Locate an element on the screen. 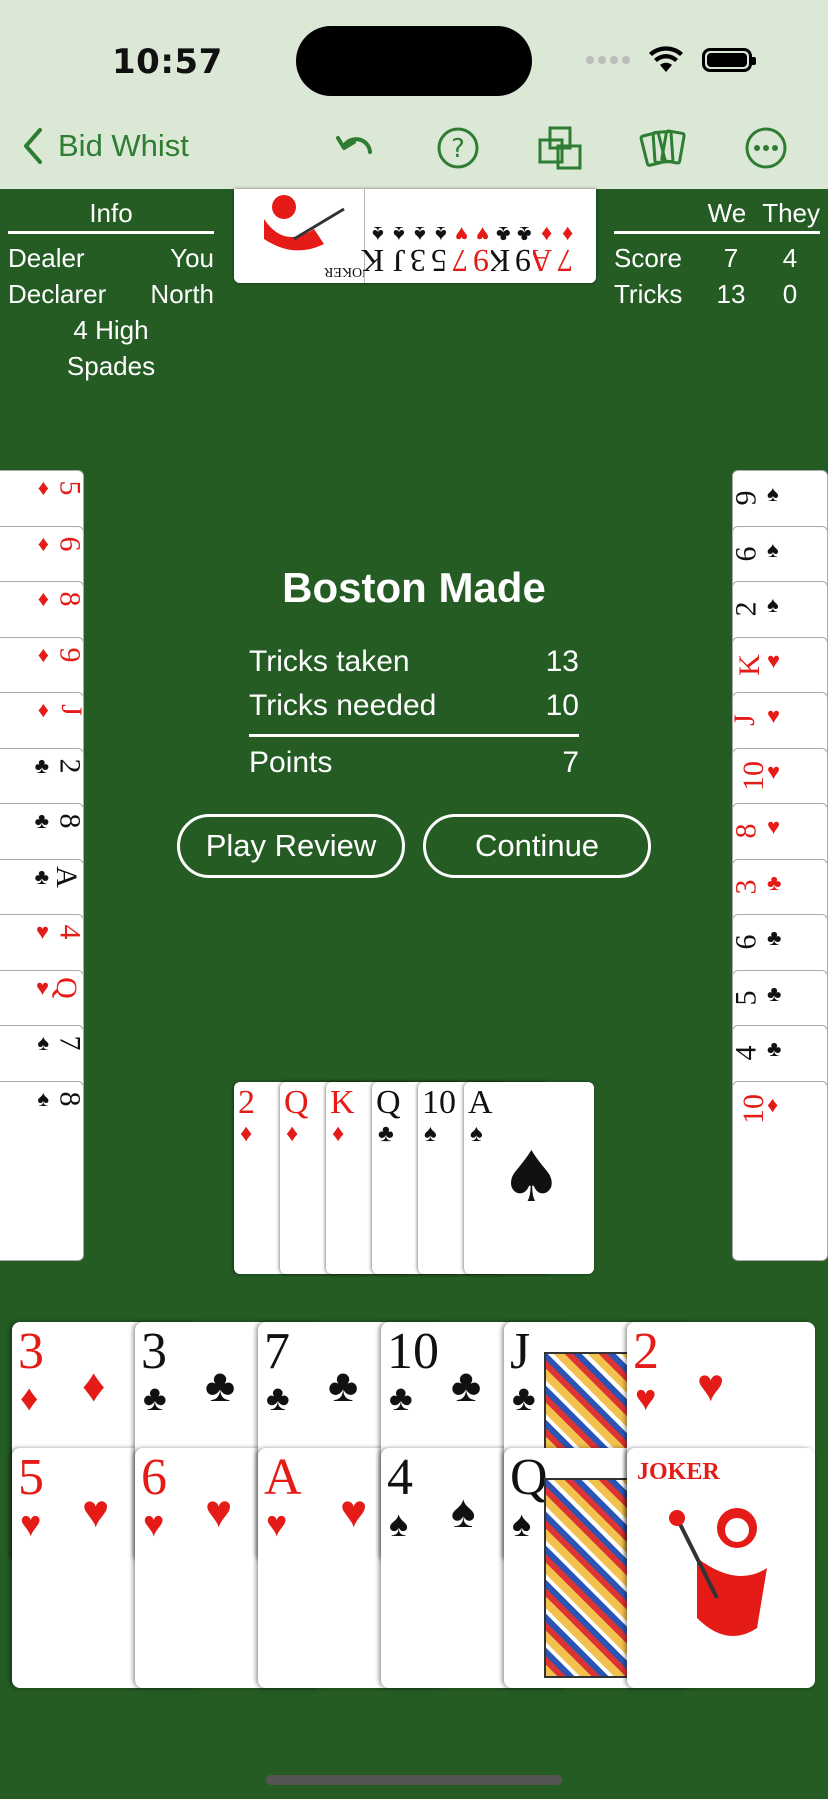  status-icons is located at coordinates (671, 60).